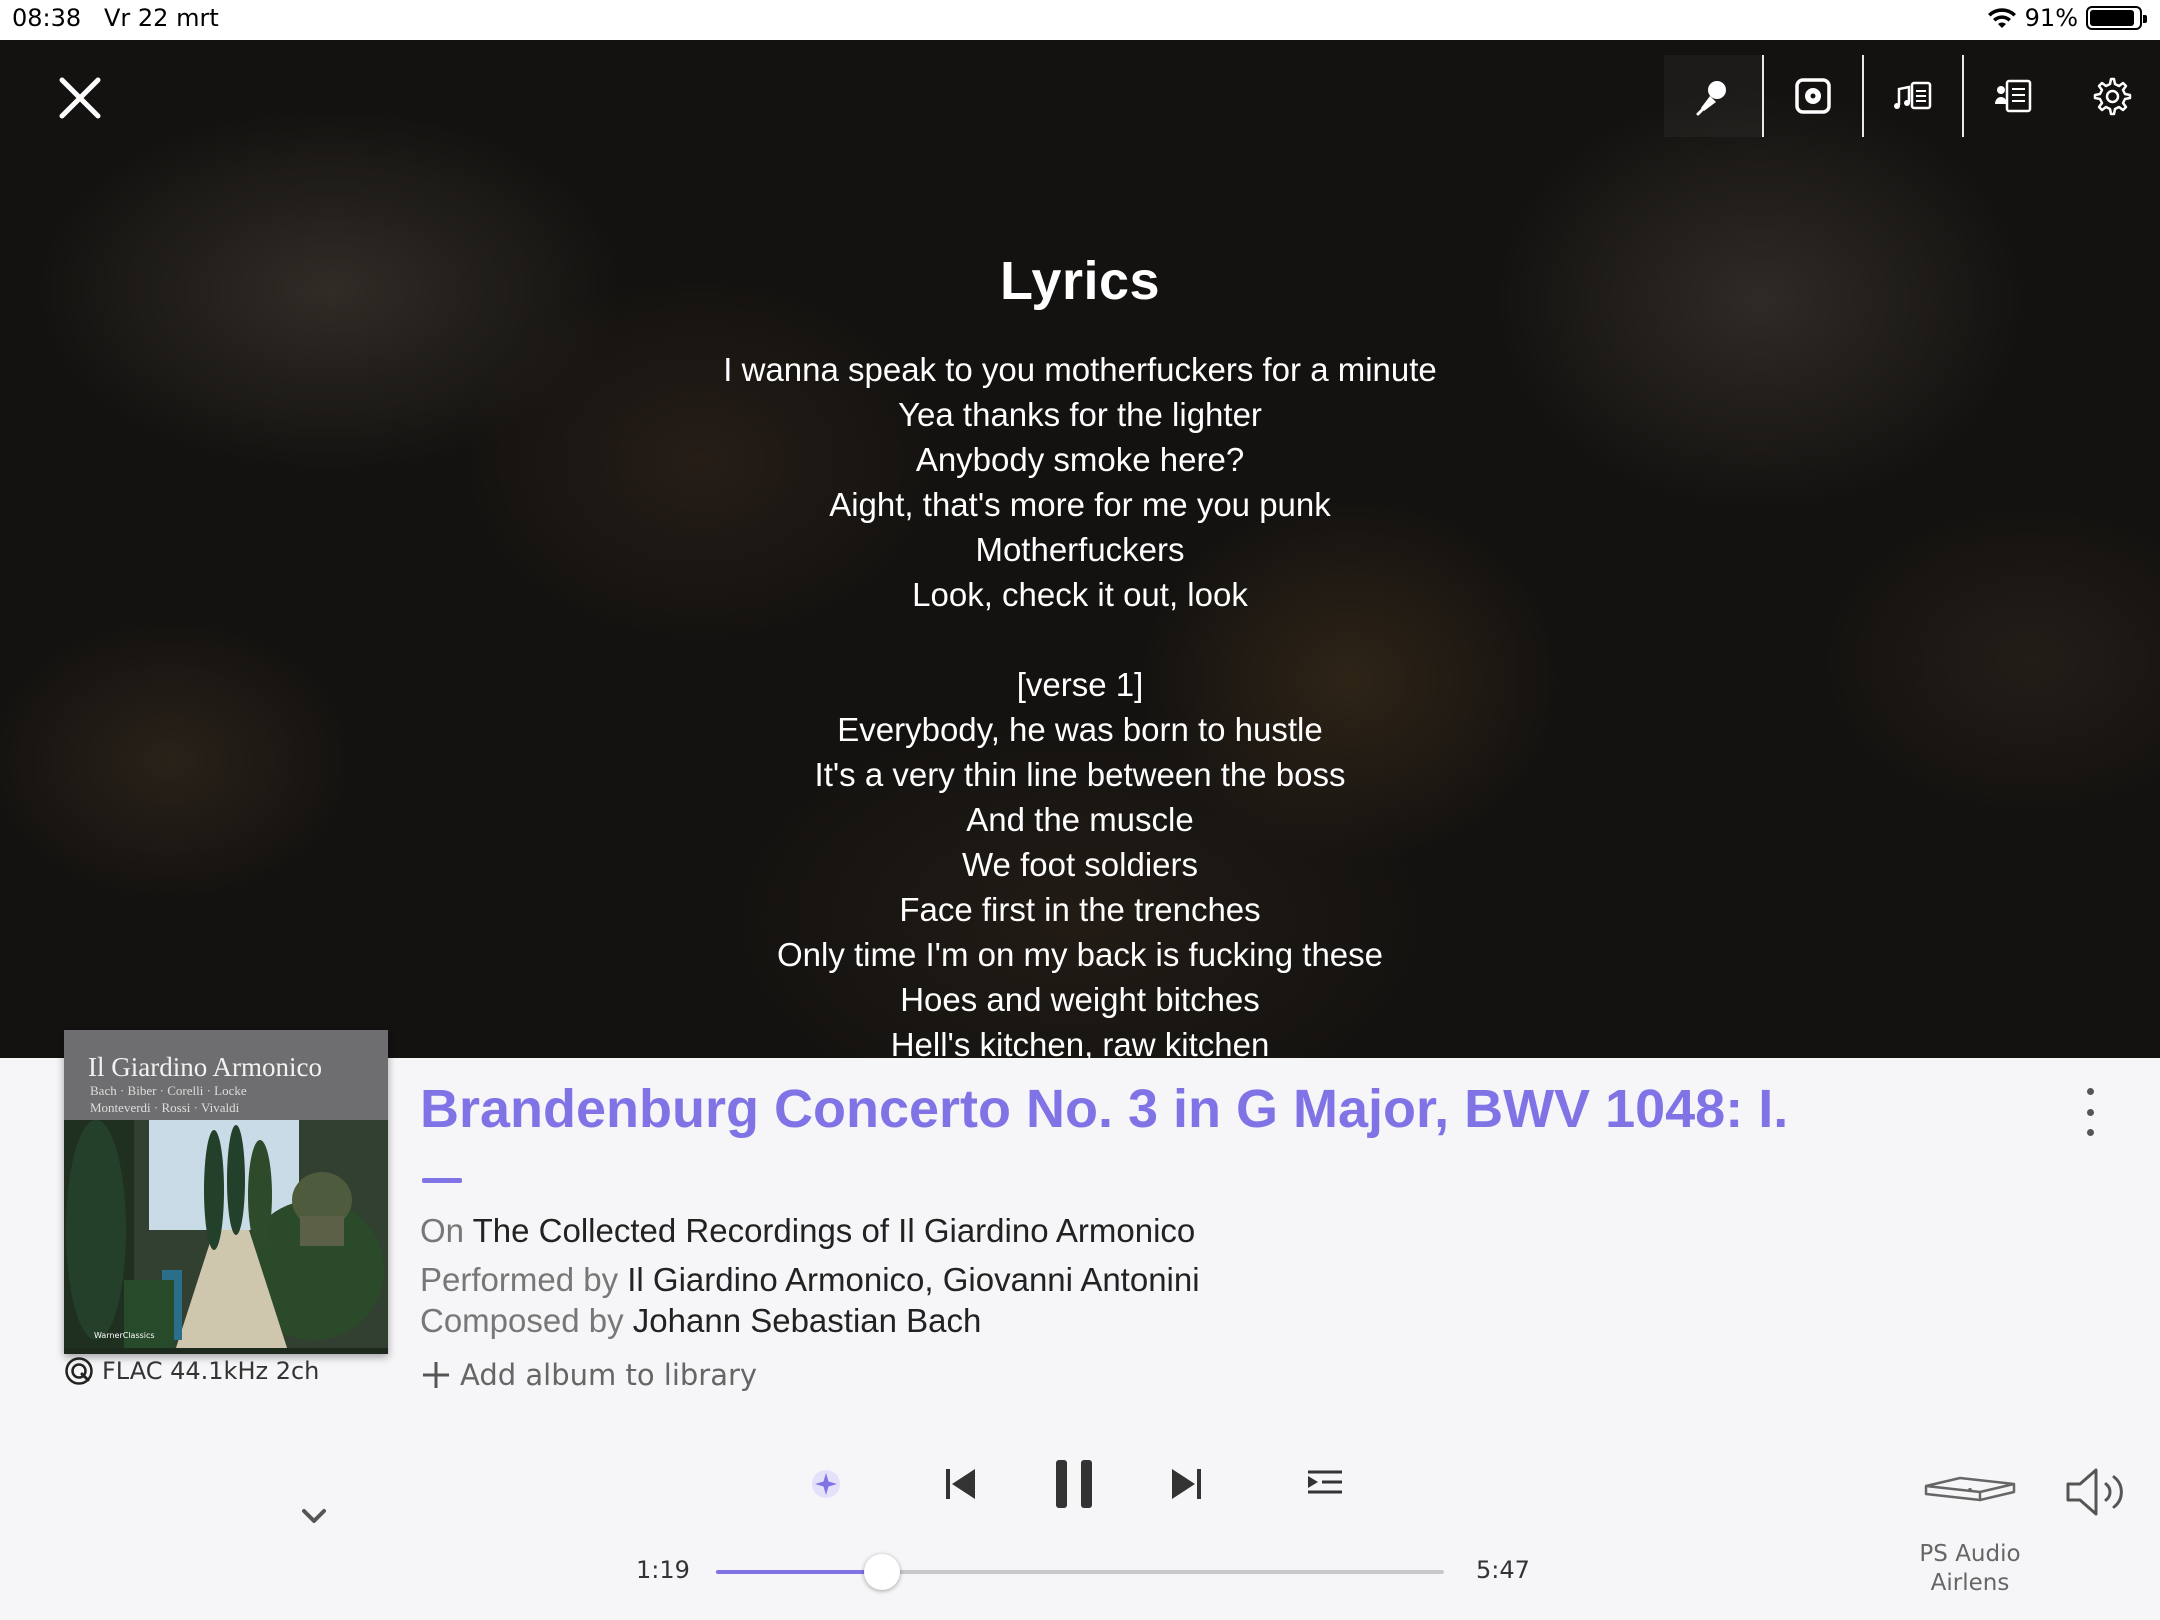 The height and width of the screenshot is (1620, 2160). What do you see at coordinates (1970, 1583) in the screenshot?
I see `zone-name-line2: Airlens` at bounding box center [1970, 1583].